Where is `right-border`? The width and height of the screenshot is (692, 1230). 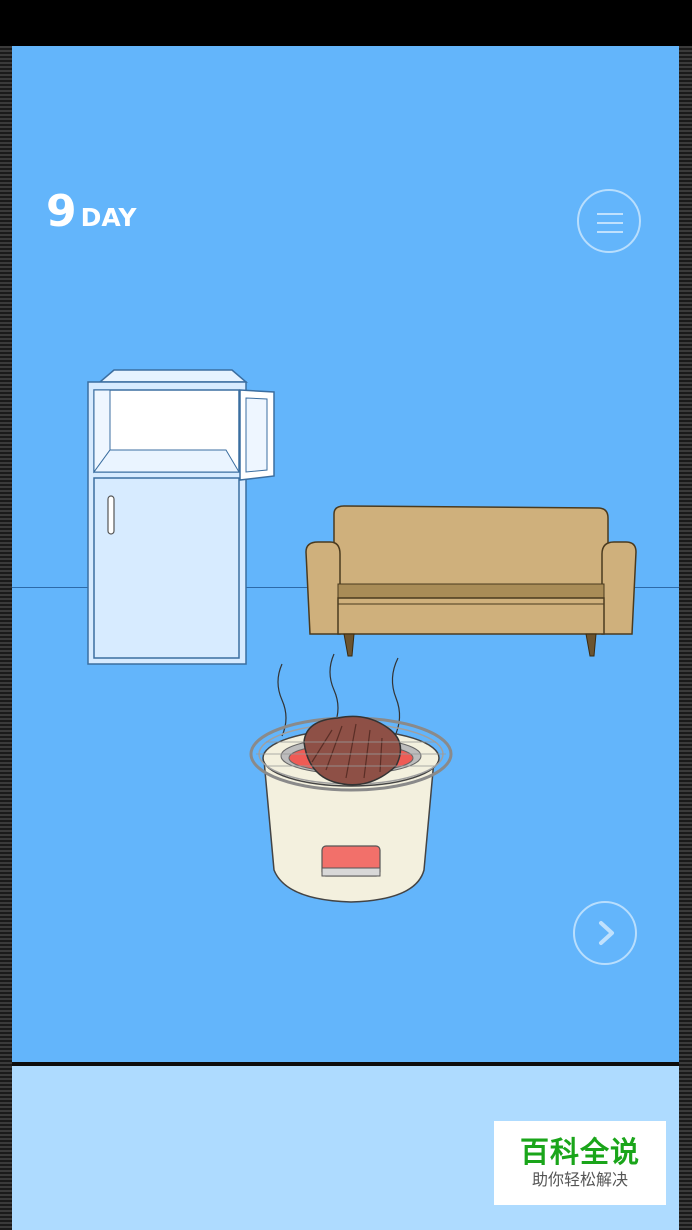 right-border is located at coordinates (685, 638).